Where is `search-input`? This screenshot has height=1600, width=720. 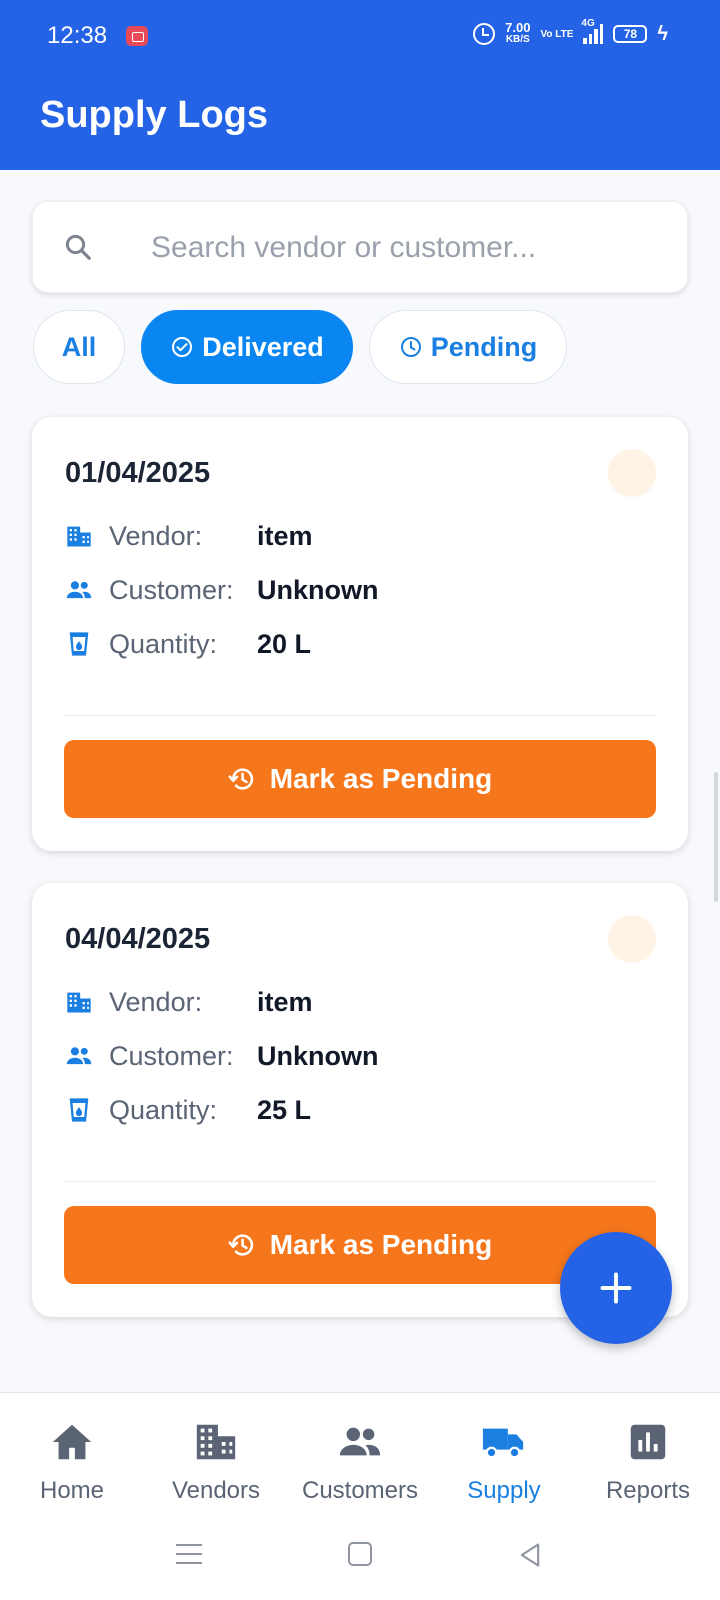 search-input is located at coordinates (406, 248).